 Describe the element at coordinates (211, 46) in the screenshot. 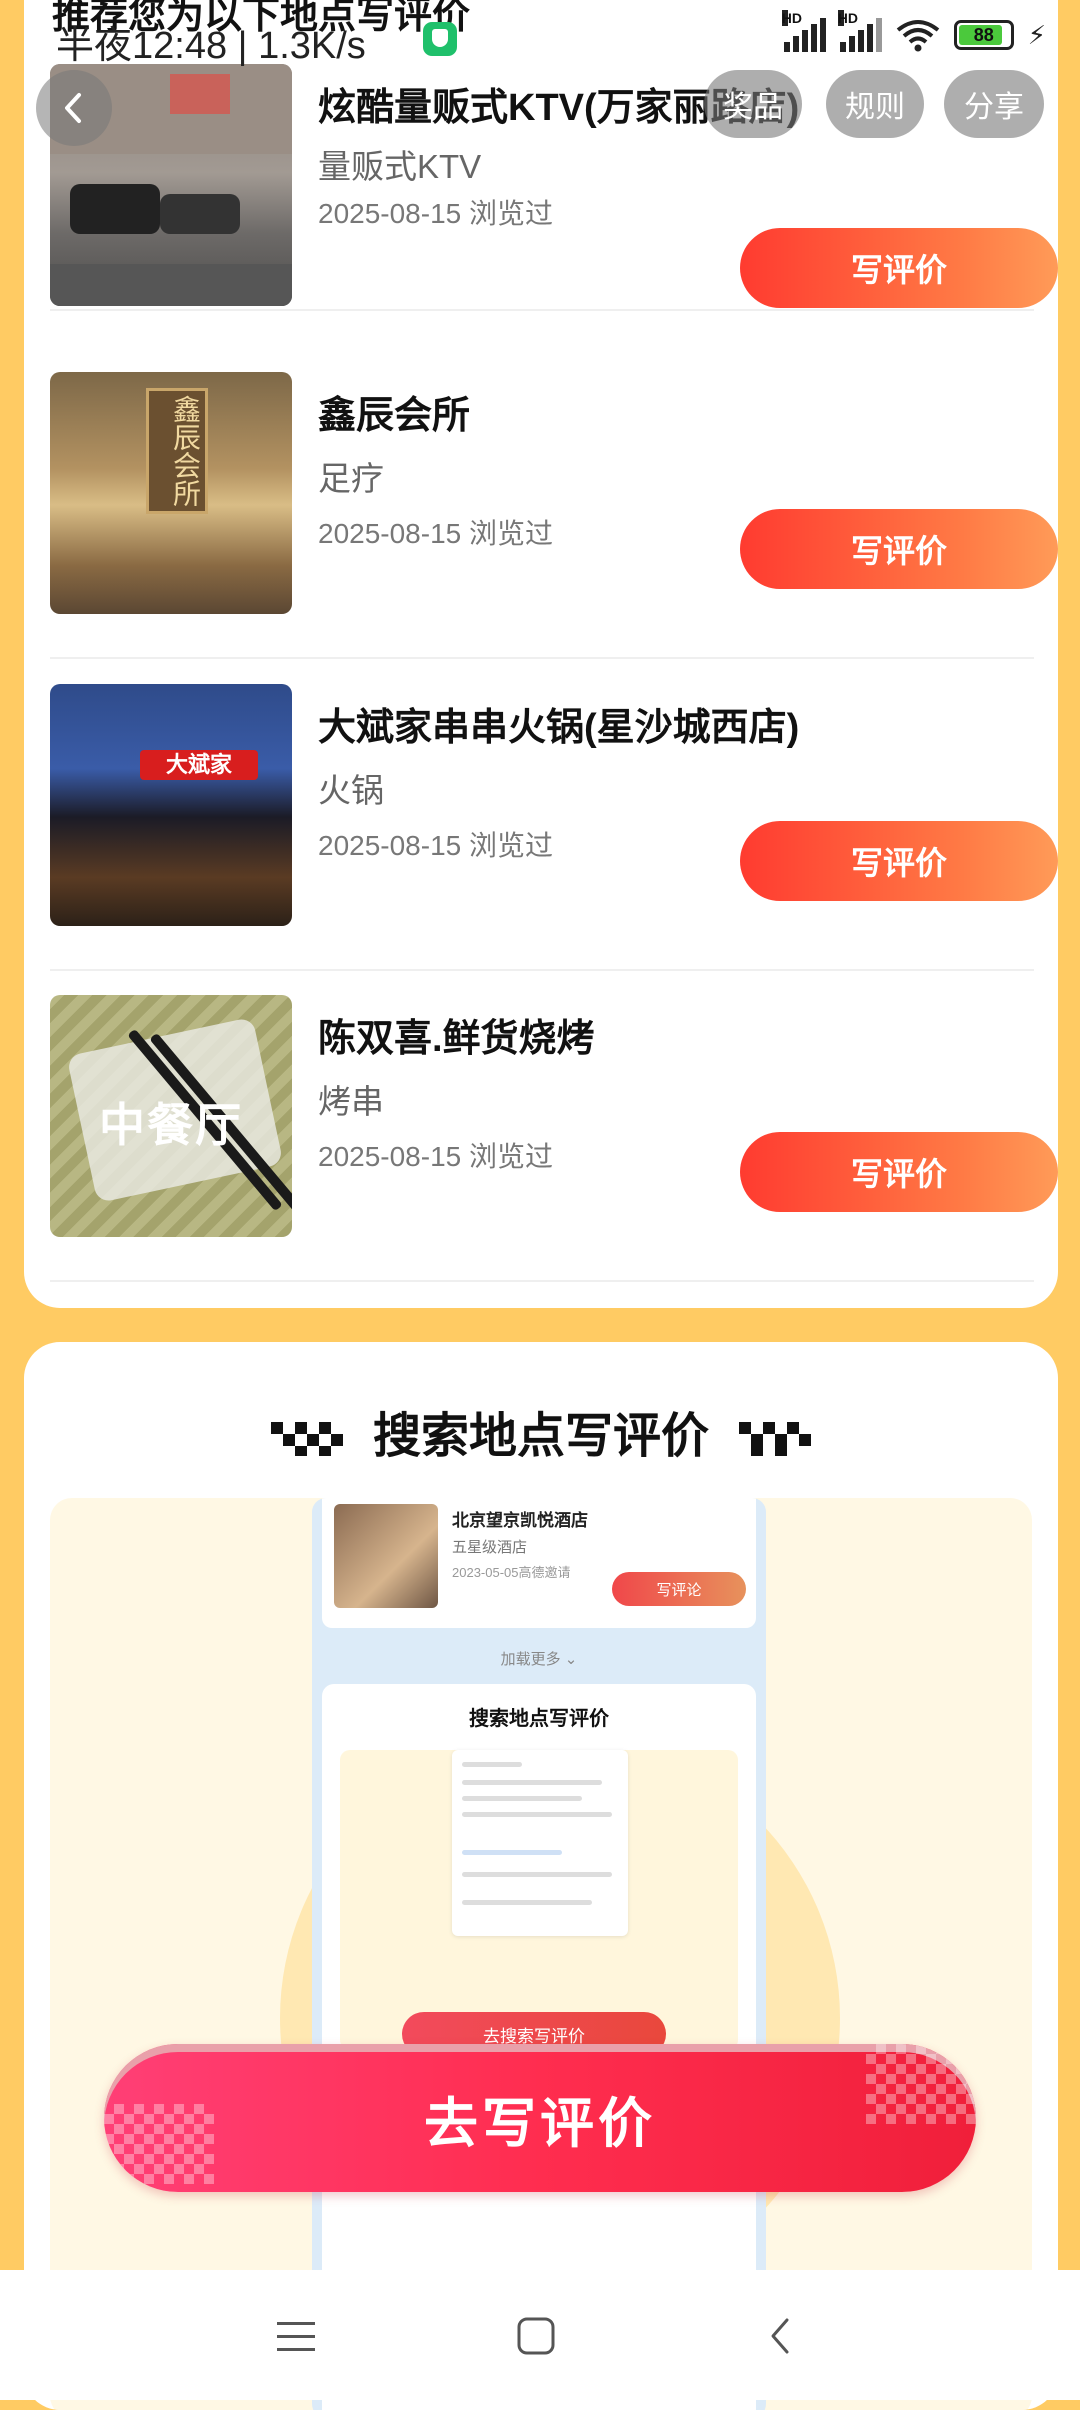

I see `status-time: 半夜12:48 | 1.3K/s` at that location.